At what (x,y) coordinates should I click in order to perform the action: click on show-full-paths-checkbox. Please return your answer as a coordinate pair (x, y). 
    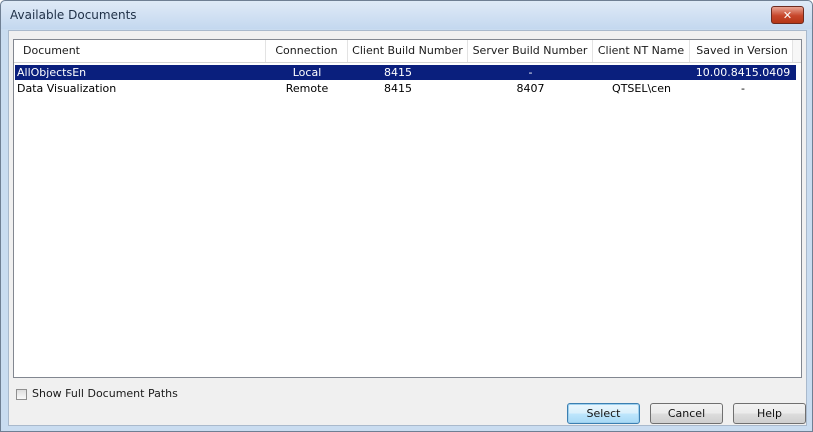
    Looking at the image, I should click on (21, 394).